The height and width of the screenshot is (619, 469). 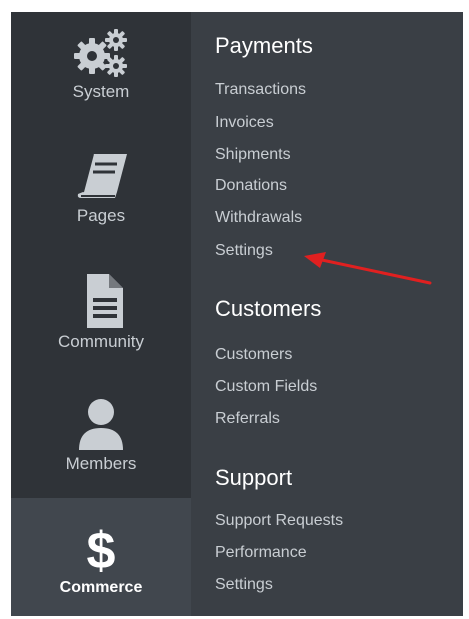 I want to click on sidebar-item-community: Community, so click(x=101, y=312).